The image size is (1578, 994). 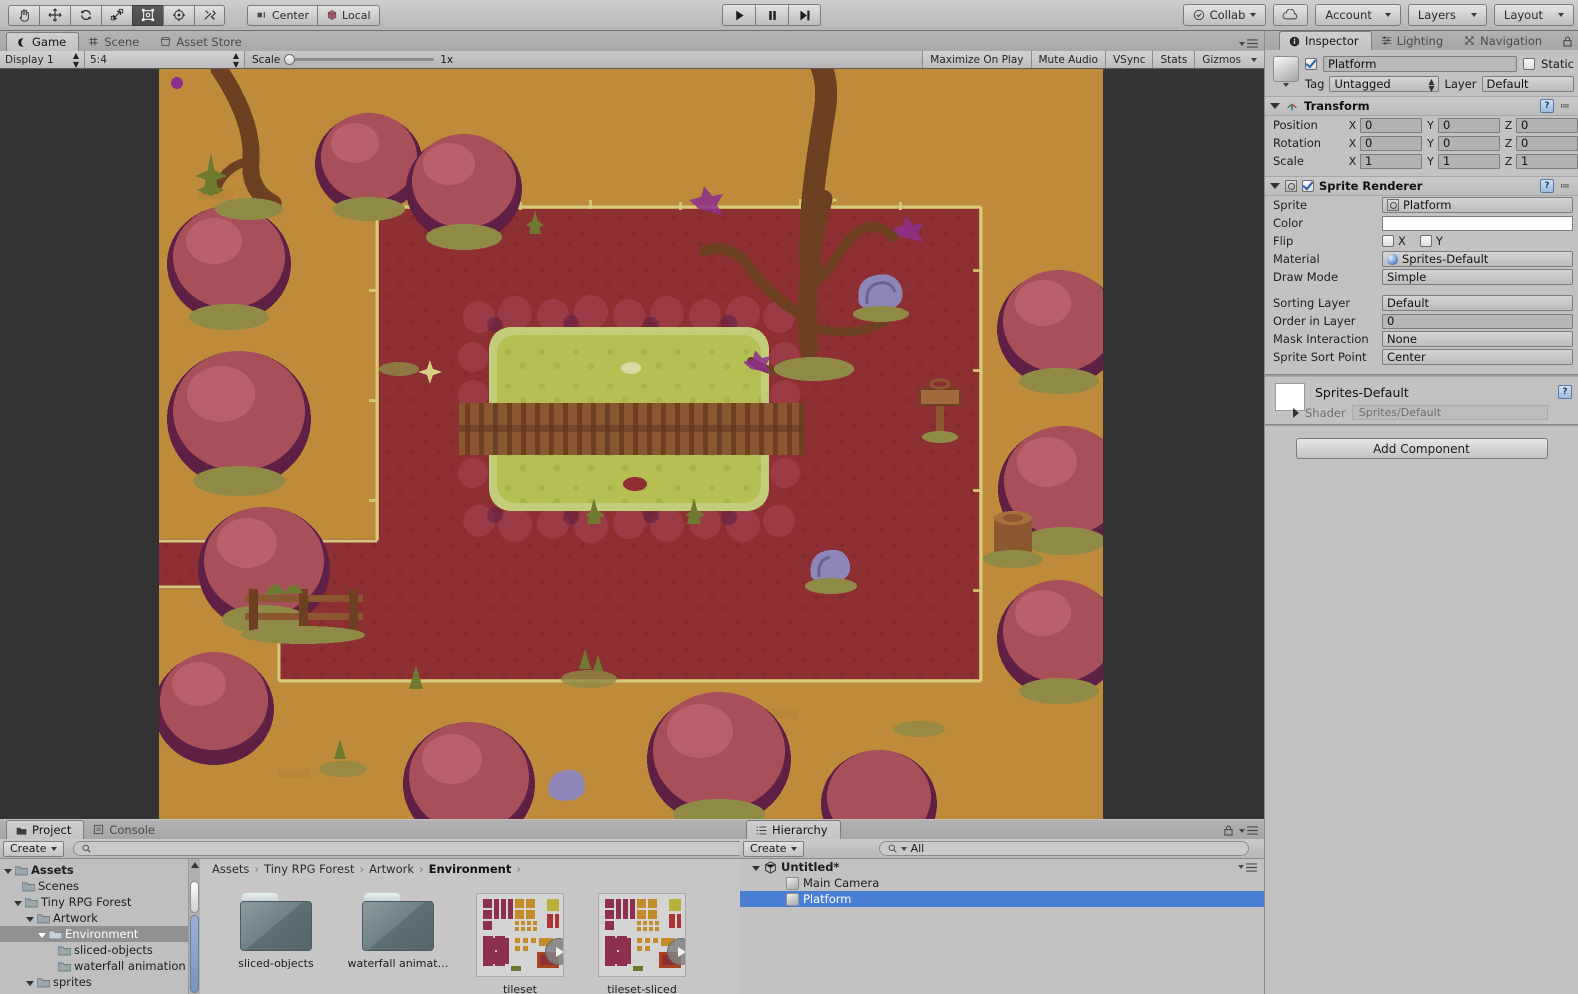 What do you see at coordinates (1384, 84) in the screenshot?
I see `tag-dropdown: Untagged ▲ ▼` at bounding box center [1384, 84].